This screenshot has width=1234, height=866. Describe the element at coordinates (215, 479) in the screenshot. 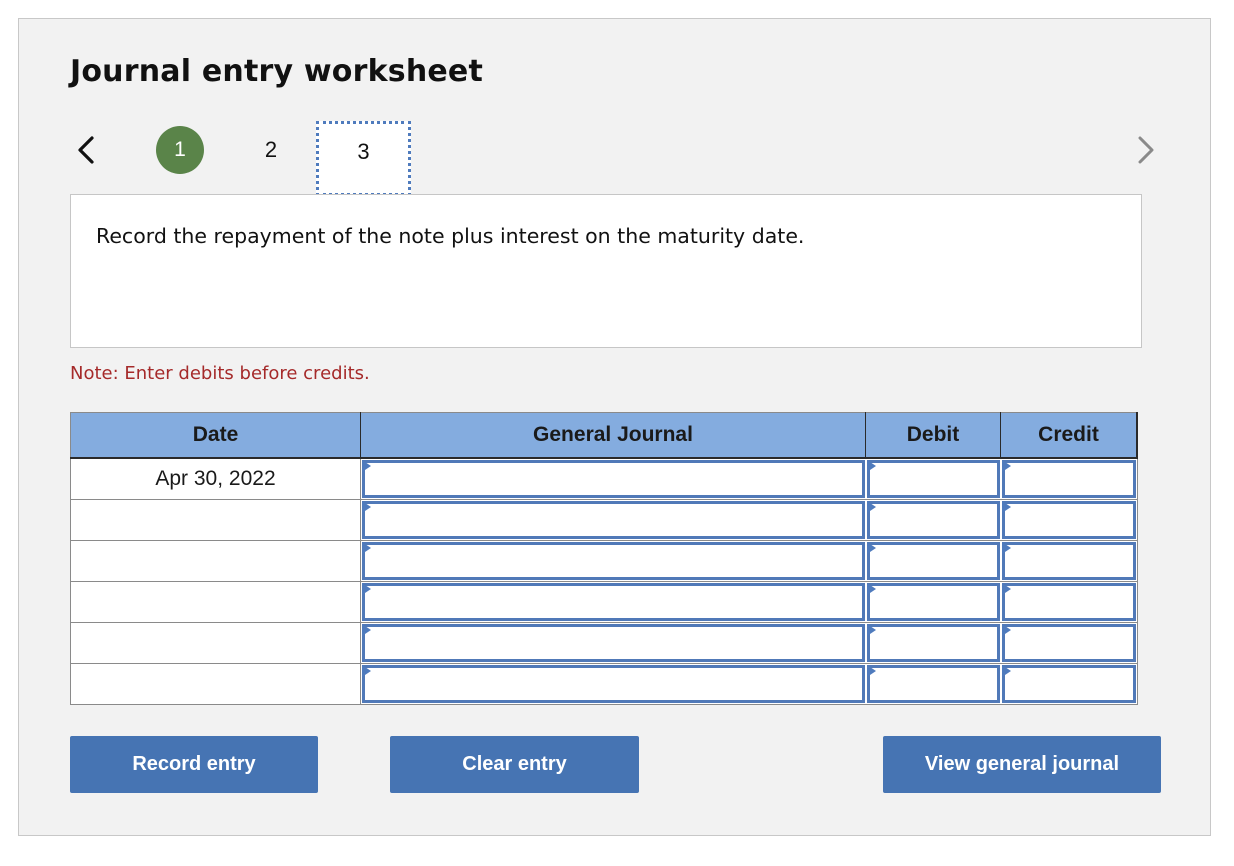

I see `date-cell: Apr 30, 2022` at that location.